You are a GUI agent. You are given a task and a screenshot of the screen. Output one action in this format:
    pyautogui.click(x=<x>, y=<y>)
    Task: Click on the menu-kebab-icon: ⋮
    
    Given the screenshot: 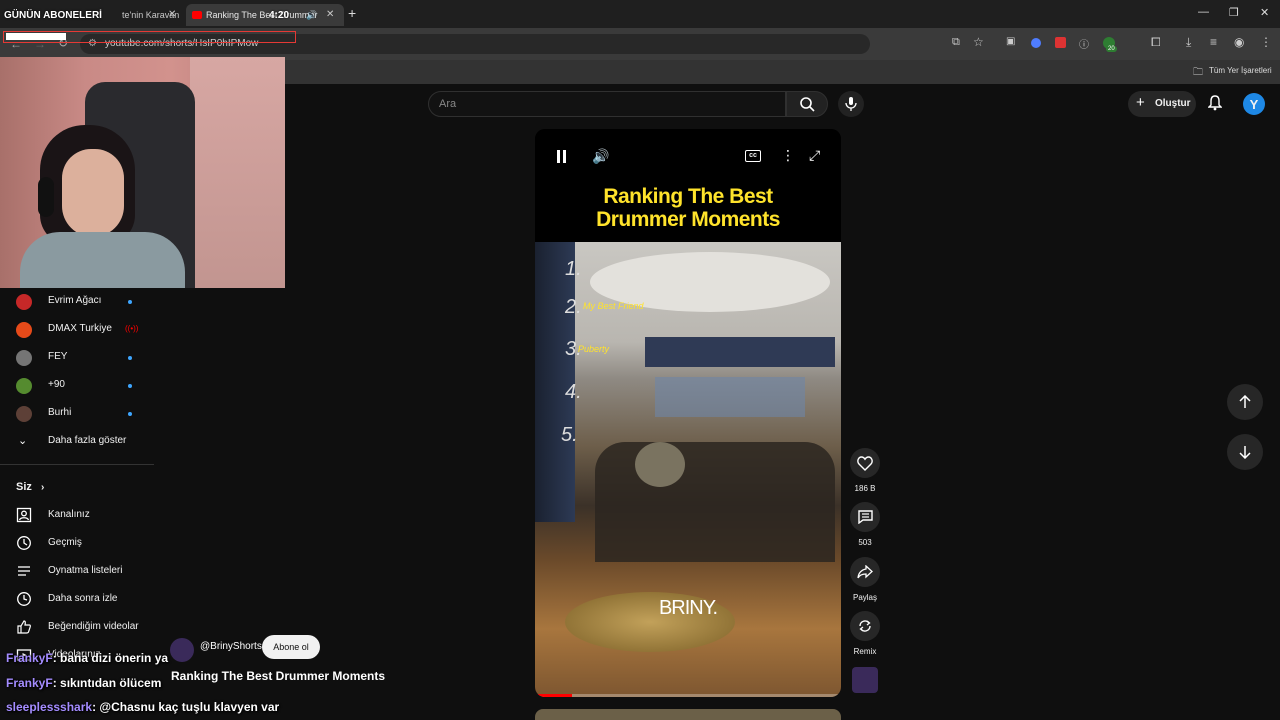 What is the action you would take?
    pyautogui.click(x=1266, y=42)
    